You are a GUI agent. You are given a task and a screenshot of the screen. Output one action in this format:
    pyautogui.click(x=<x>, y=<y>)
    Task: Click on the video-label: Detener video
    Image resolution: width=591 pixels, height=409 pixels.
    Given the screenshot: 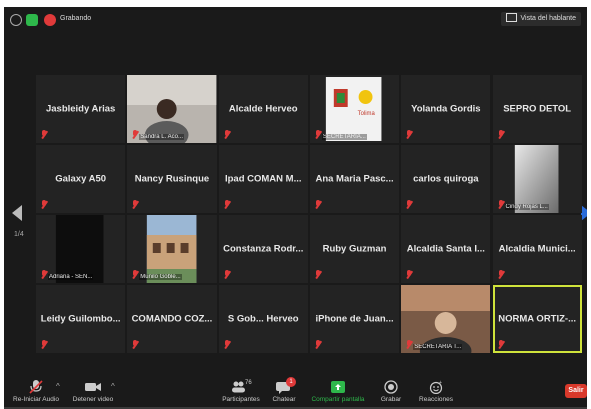 What is the action you would take?
    pyautogui.click(x=93, y=399)
    